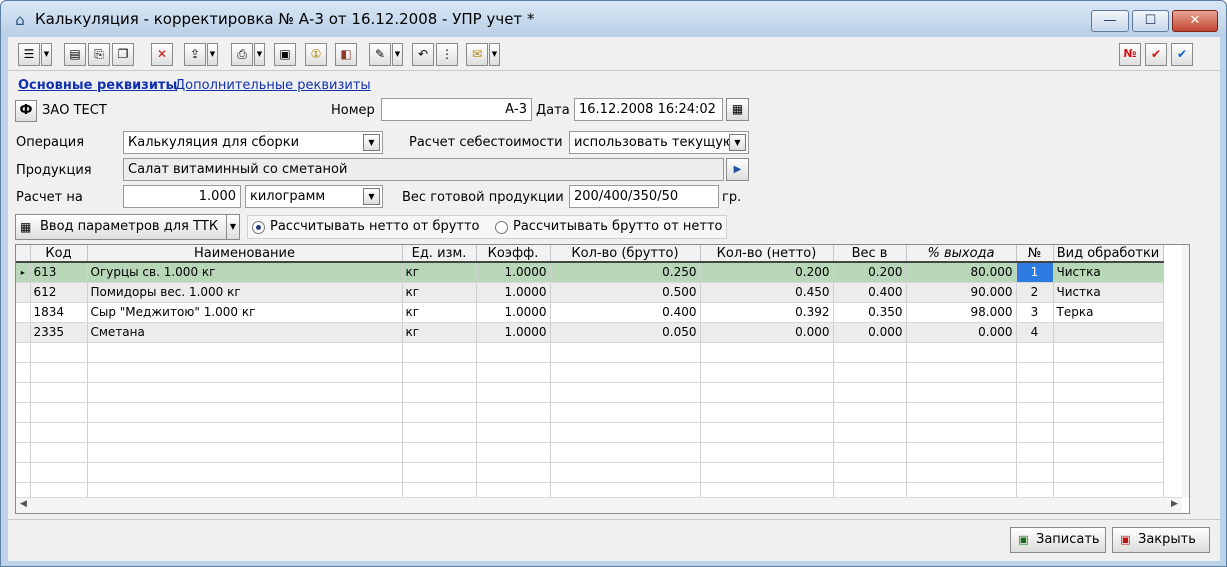  What do you see at coordinates (123, 54) in the screenshot?
I see `copy2-icon: ❐` at bounding box center [123, 54].